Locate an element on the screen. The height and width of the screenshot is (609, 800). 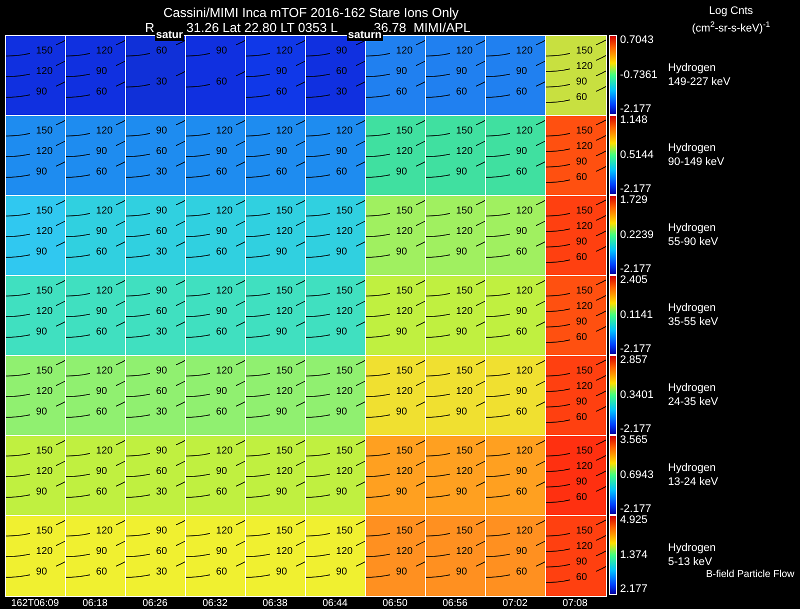
scale-max-label: 1.148 is located at coordinates (634, 120).